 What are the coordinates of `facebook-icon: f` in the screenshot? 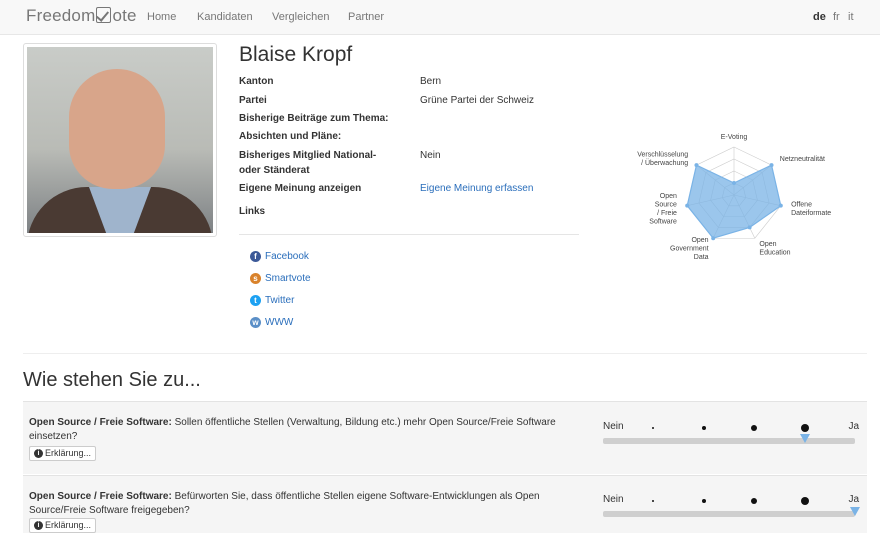 It's located at (255, 256).